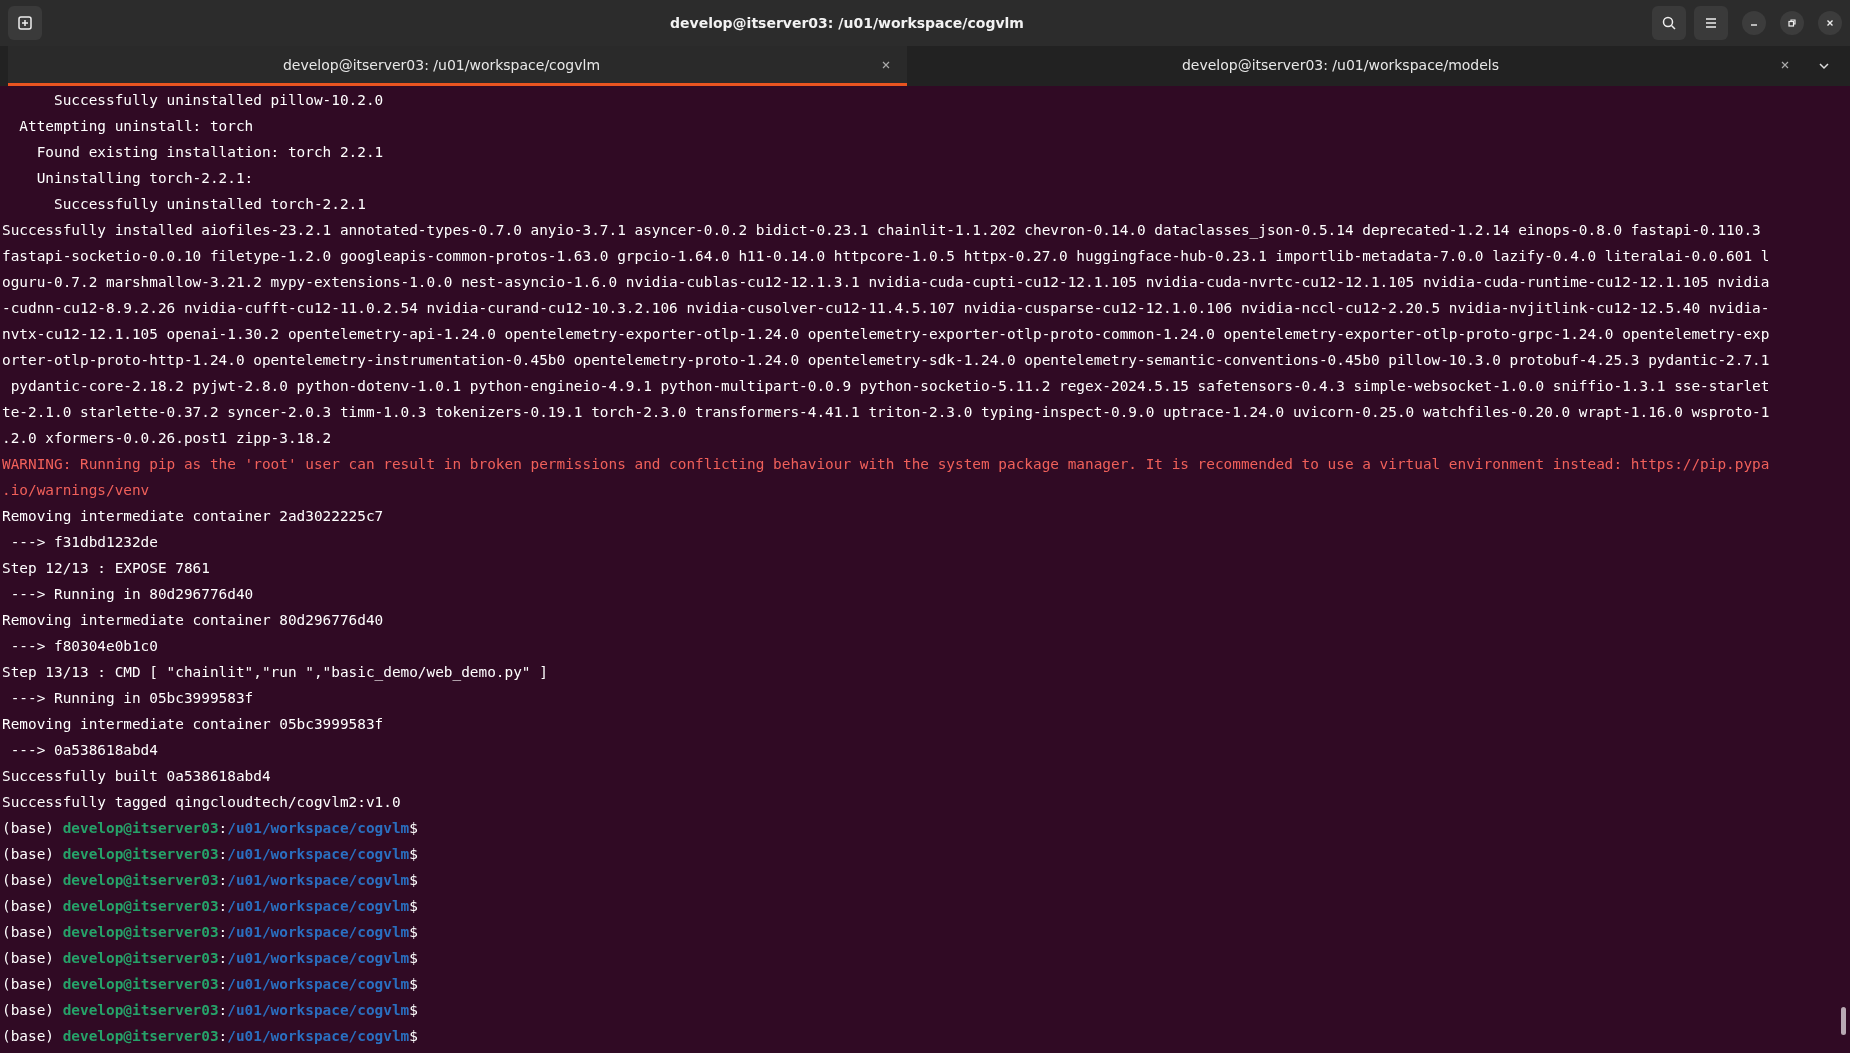 The image size is (1850, 1053). What do you see at coordinates (275, 673) in the screenshot?
I see `terminal-line: Step 13/13 : CMD [ "chainlit","run ","basic_demo/web_demo.py" ]` at bounding box center [275, 673].